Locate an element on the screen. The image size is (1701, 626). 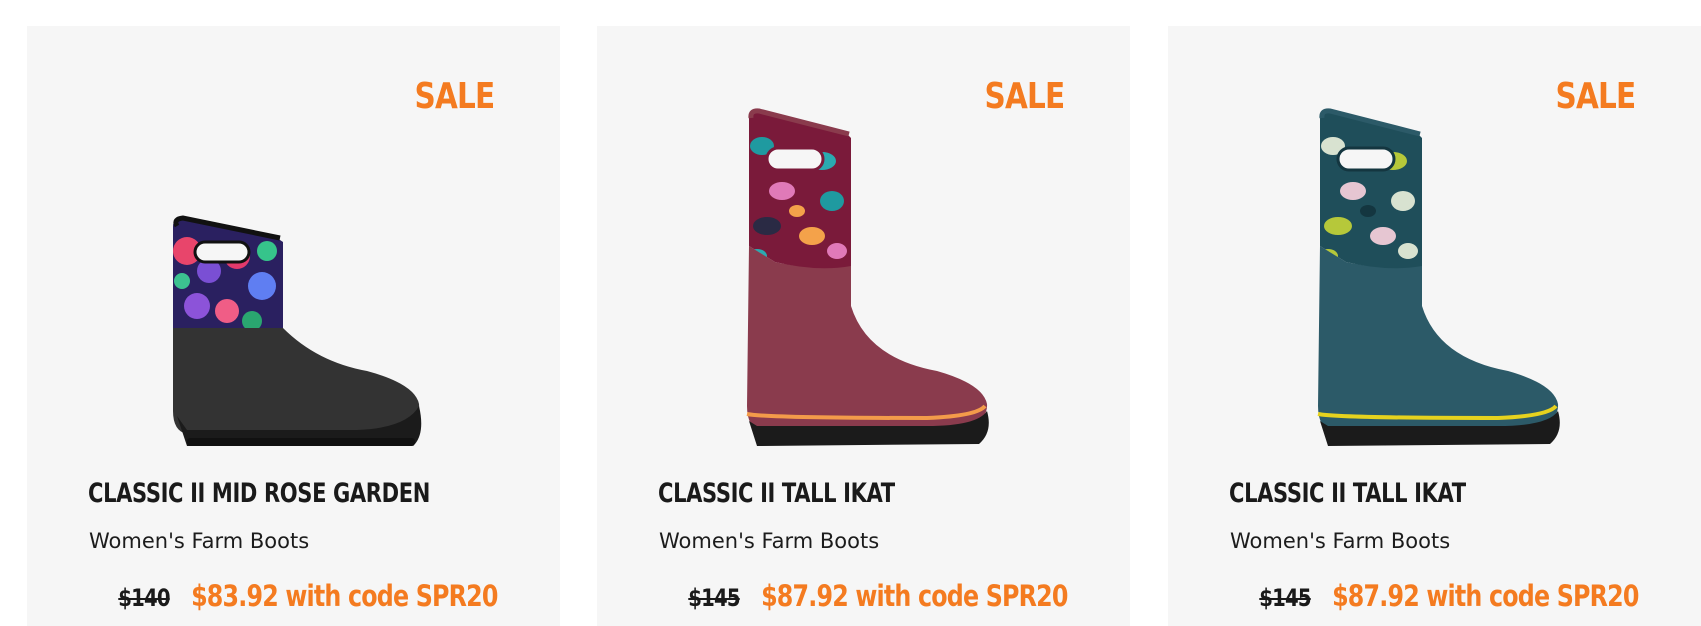
boot-mid-rose-garden-icon is located at coordinates (297, 330).